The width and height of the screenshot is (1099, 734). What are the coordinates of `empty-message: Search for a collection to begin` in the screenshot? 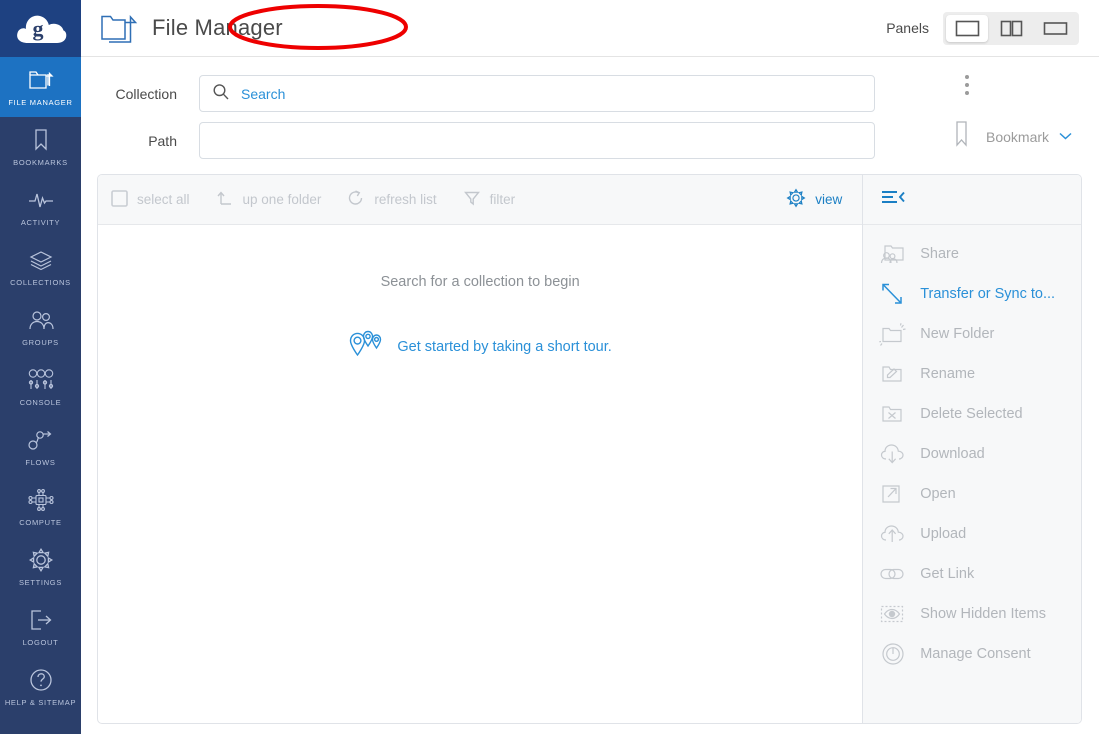 It's located at (480, 282).